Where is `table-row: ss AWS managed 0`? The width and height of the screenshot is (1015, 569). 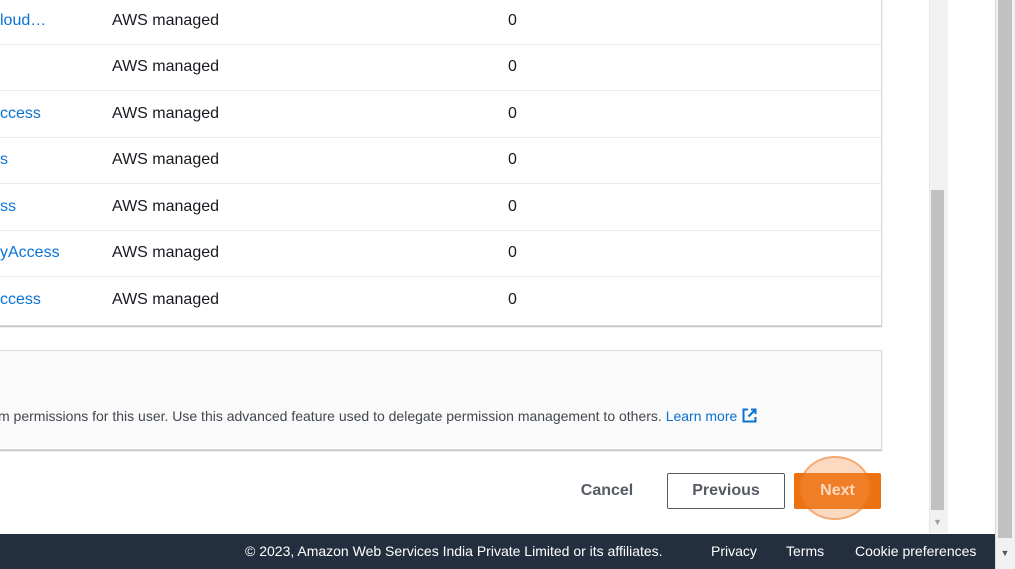
table-row: ss AWS managed 0 is located at coordinates (440, 207).